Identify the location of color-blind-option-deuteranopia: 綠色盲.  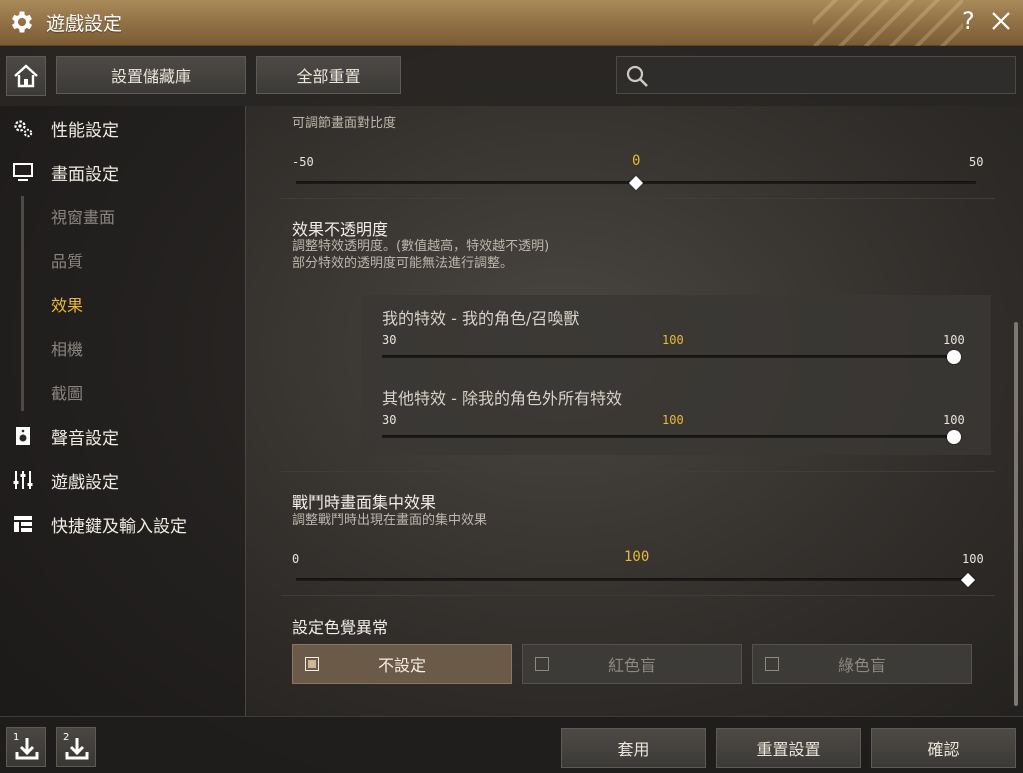
(862, 664).